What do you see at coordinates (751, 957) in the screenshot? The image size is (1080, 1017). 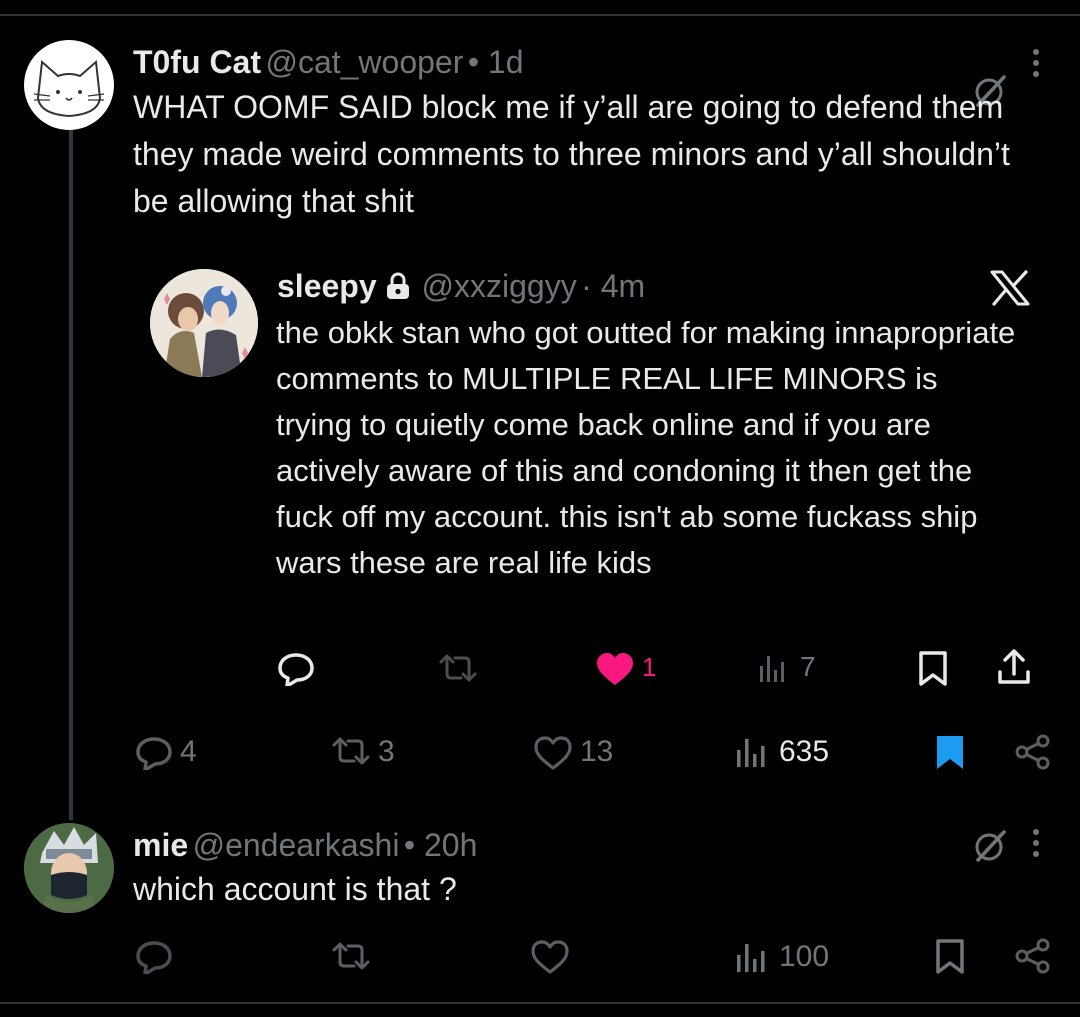 I see `reply-views-icon` at bounding box center [751, 957].